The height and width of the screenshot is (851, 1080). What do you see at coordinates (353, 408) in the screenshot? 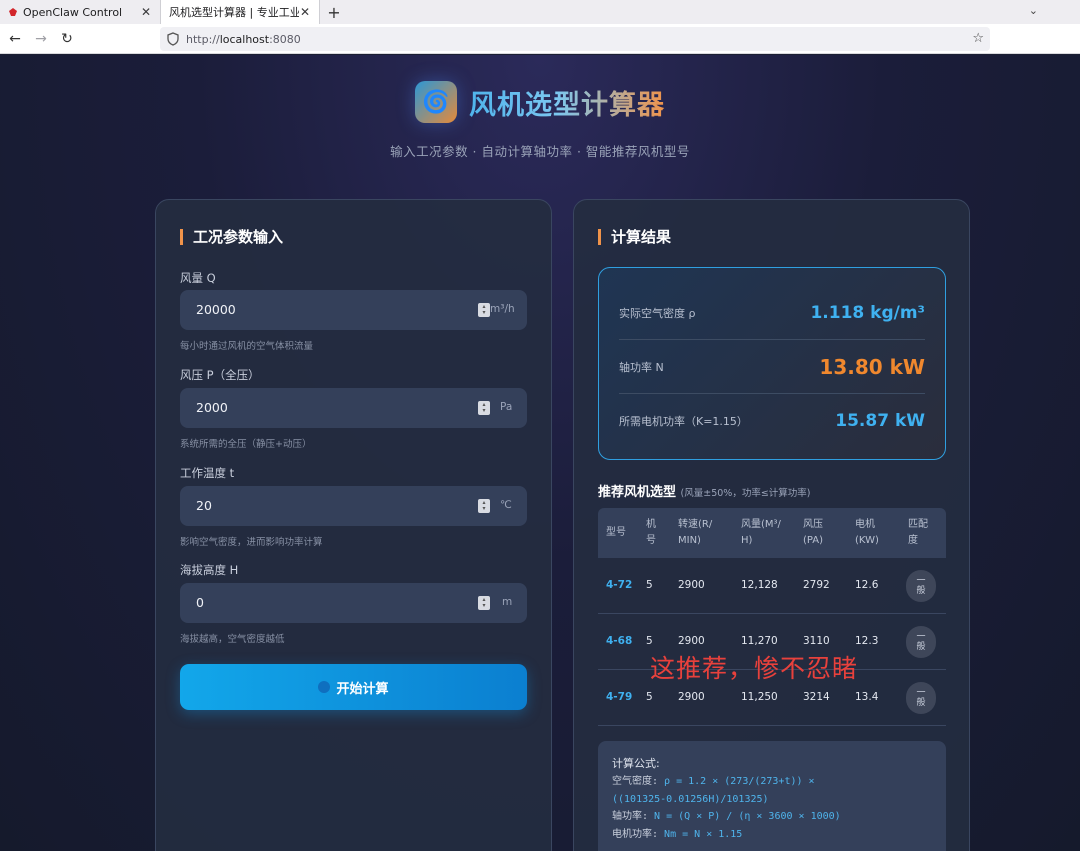
I see `pressure-input: 2000 ▴ ▾ Pa` at bounding box center [353, 408].